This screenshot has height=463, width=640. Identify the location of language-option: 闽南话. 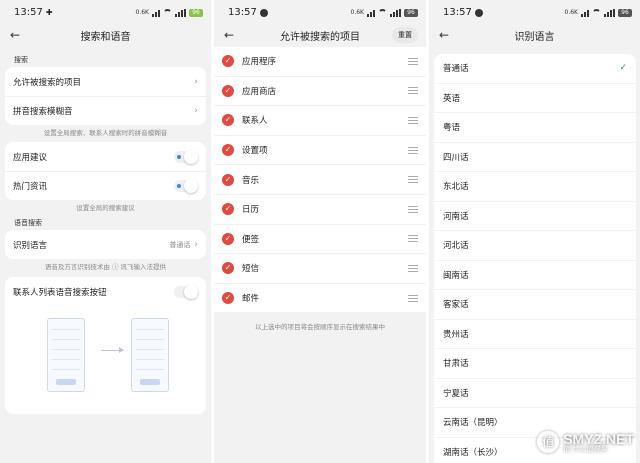
(535, 275).